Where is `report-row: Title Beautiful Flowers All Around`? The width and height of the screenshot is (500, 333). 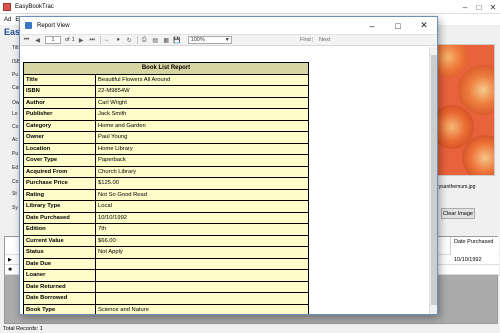
report-row: Title Beautiful Flowers All Around is located at coordinates (166, 79).